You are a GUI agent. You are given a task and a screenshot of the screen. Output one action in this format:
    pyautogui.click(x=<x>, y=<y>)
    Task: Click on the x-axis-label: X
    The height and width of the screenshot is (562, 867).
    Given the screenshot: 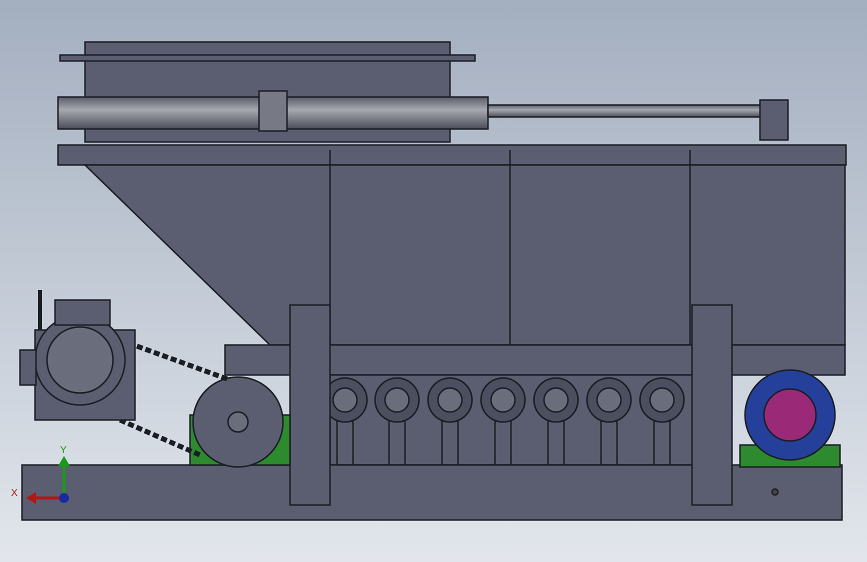 What is the action you would take?
    pyautogui.click(x=14, y=493)
    